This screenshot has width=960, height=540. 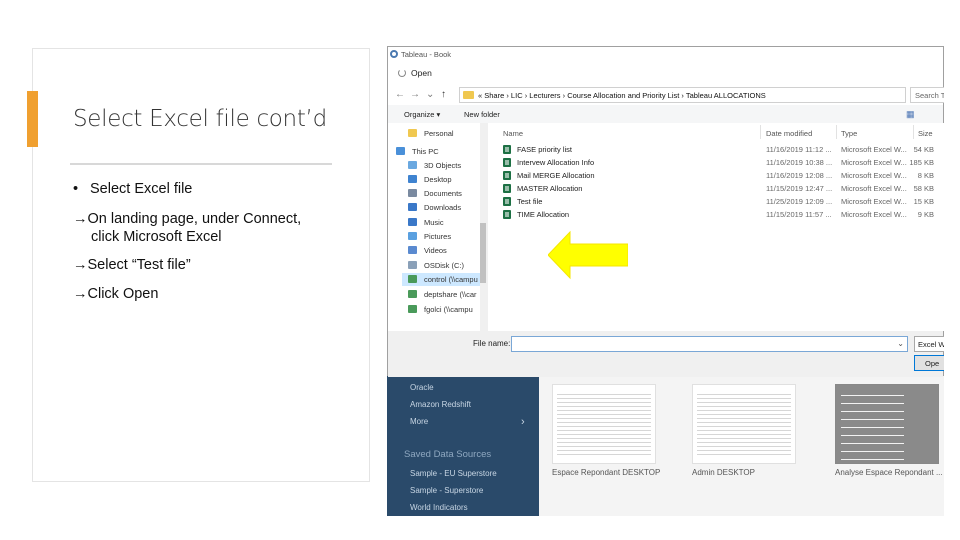 What do you see at coordinates (440, 404) in the screenshot?
I see `connect-item-amazon-redshift: Amazon Redshift` at bounding box center [440, 404].